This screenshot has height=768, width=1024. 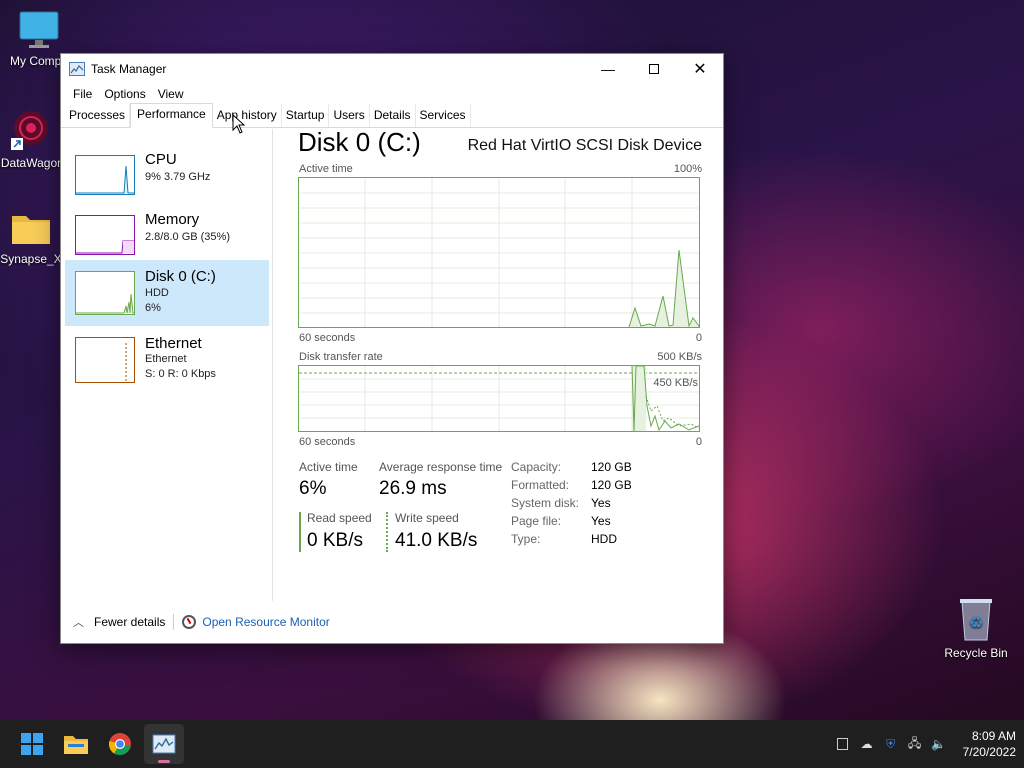 I want to click on resource-item-ethernet: Ethernet Ethernet S: 0 R: 0 Kbps, so click(x=167, y=362).